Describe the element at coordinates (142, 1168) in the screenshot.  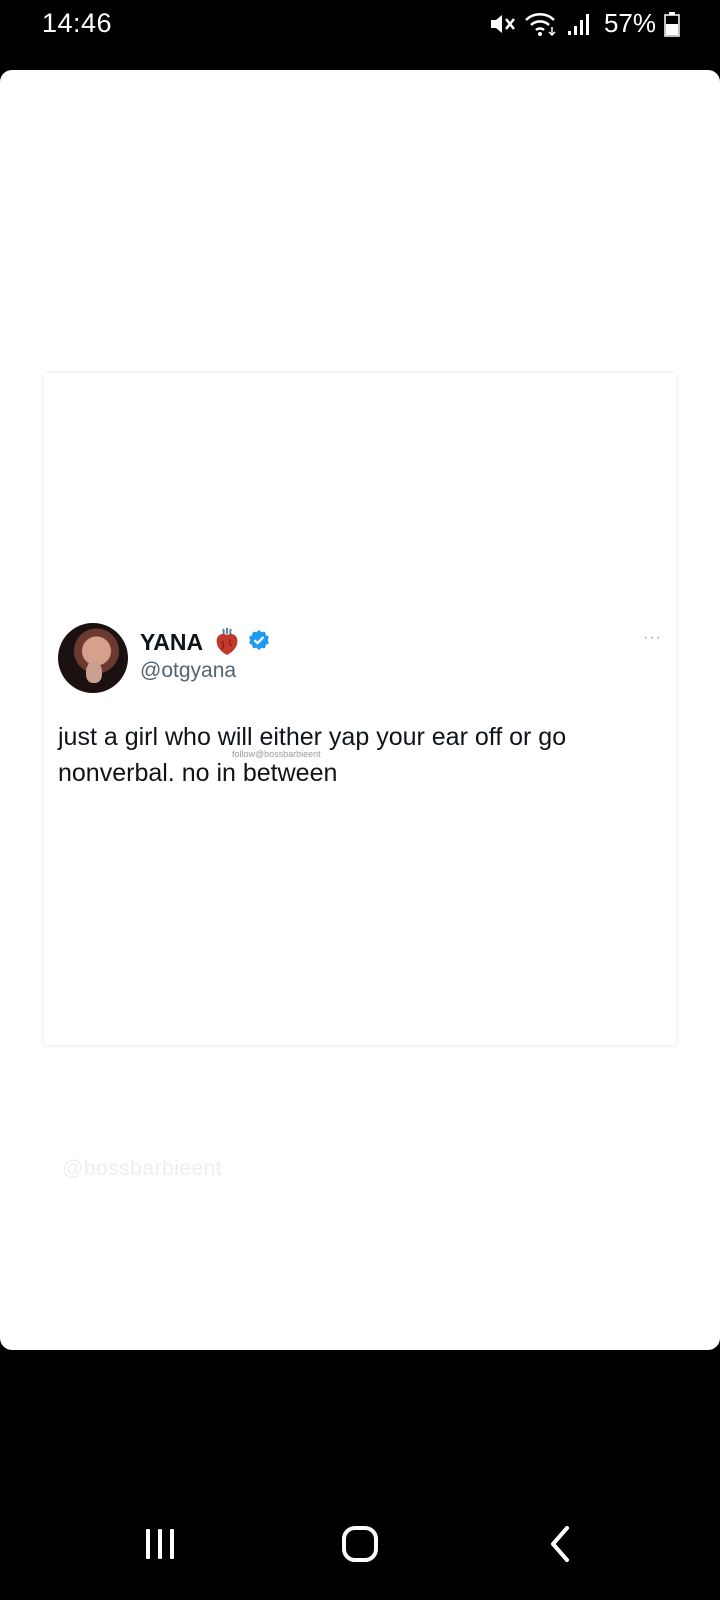
I see `watermark: @bossbarbieent` at that location.